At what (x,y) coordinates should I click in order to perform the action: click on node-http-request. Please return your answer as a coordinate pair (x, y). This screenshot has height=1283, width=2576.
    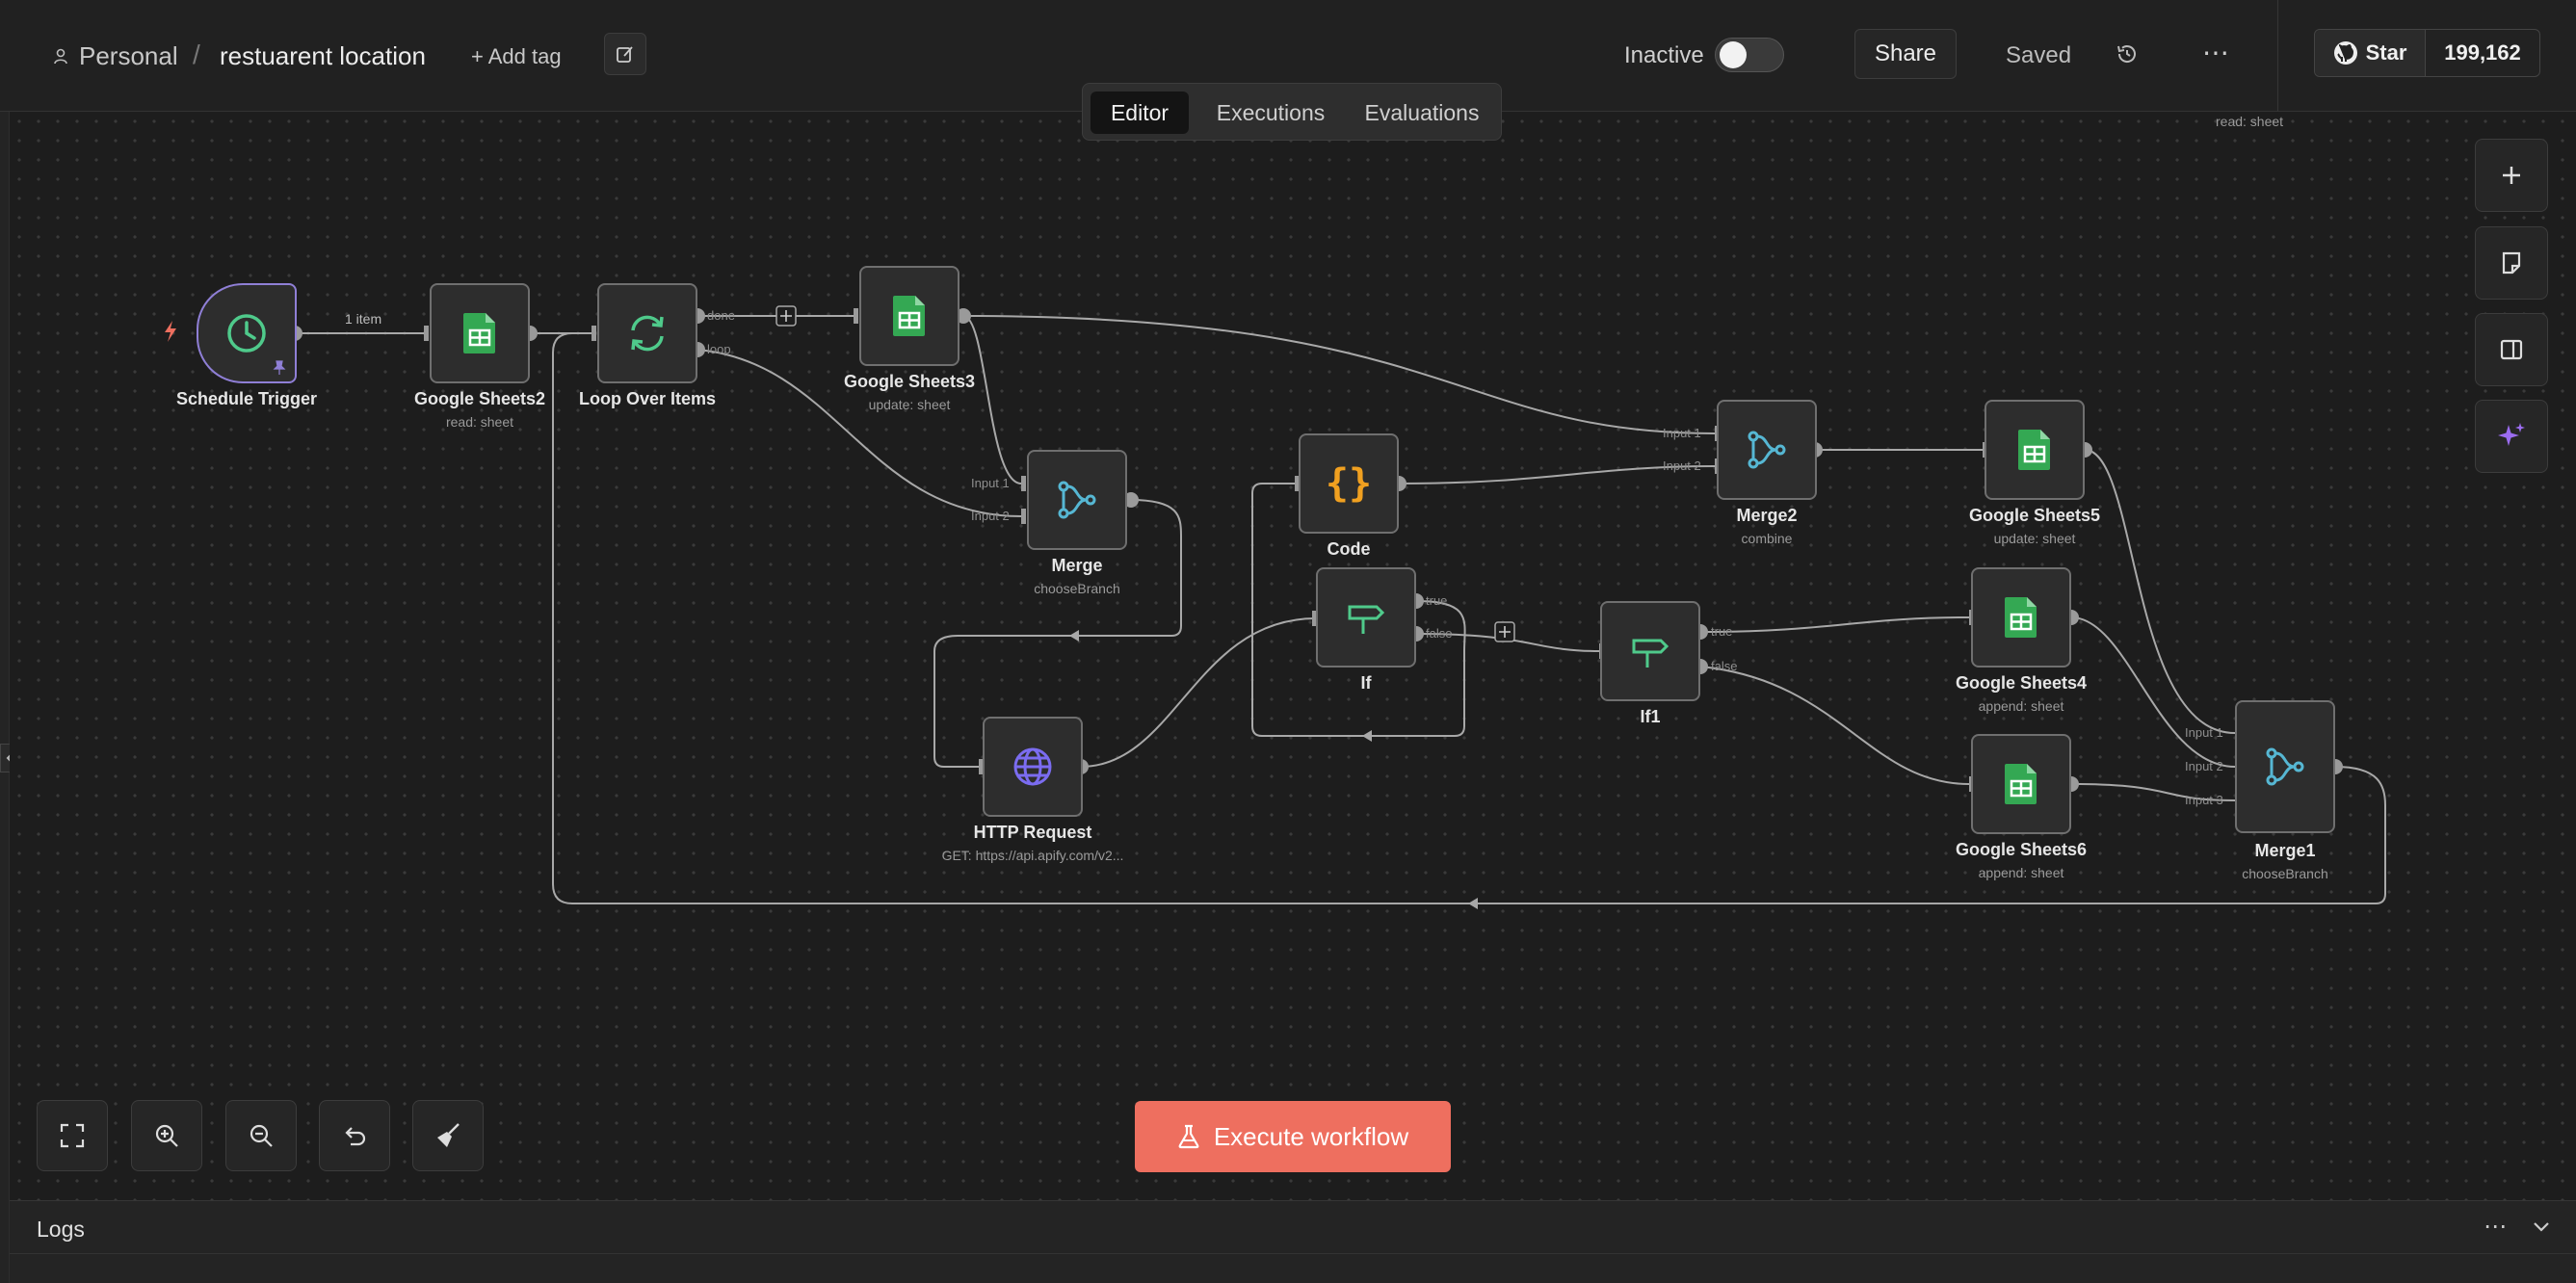
    Looking at the image, I should click on (1033, 767).